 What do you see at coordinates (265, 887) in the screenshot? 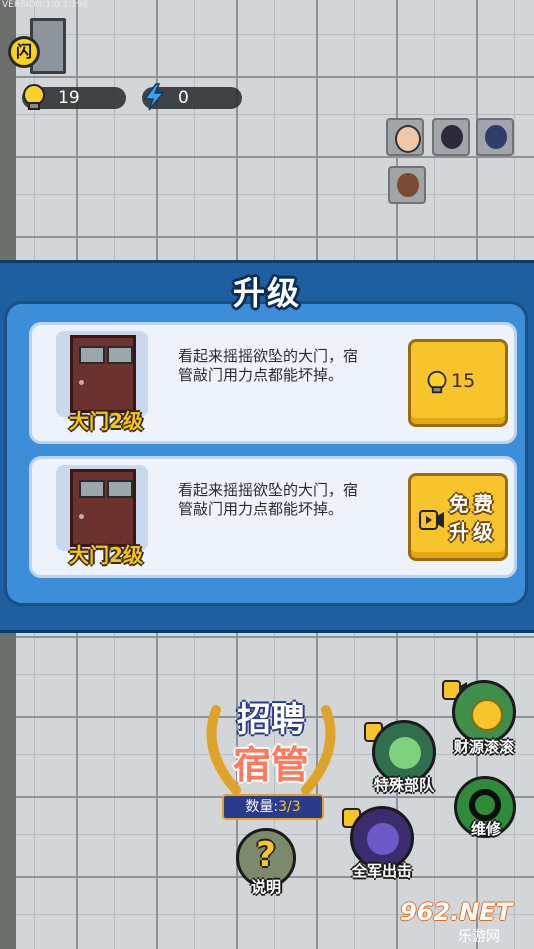
I see `help-label: 说明` at bounding box center [265, 887].